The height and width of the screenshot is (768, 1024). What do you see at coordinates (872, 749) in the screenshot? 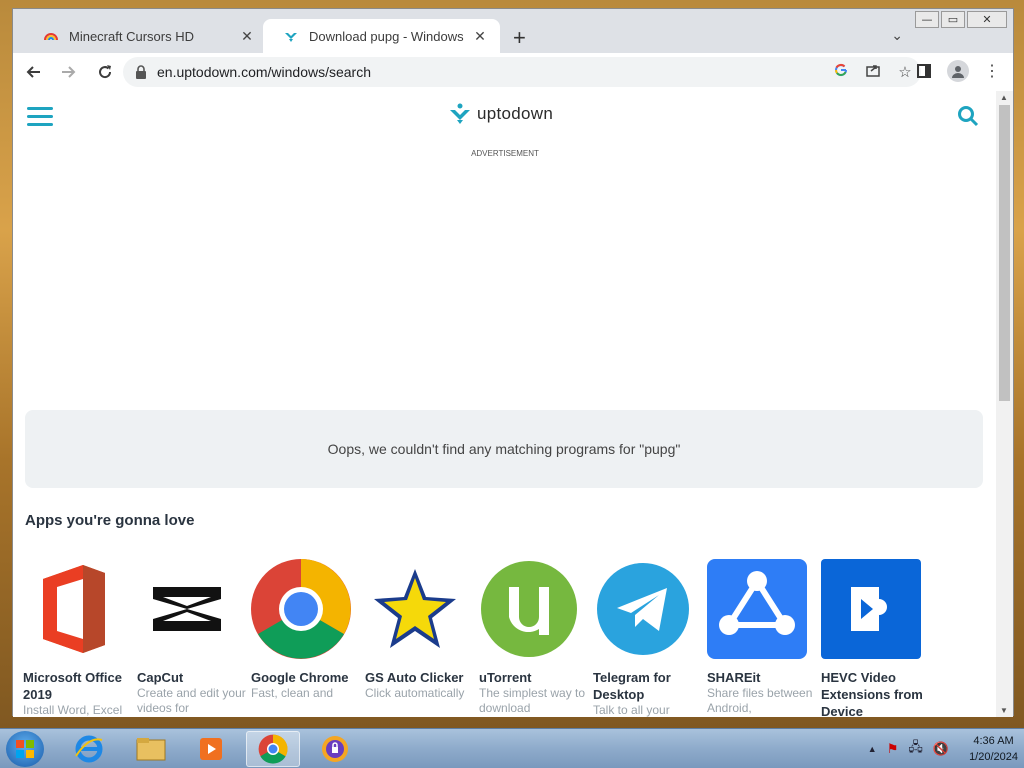
I see `tray-expand-icon: ▲` at bounding box center [872, 749].